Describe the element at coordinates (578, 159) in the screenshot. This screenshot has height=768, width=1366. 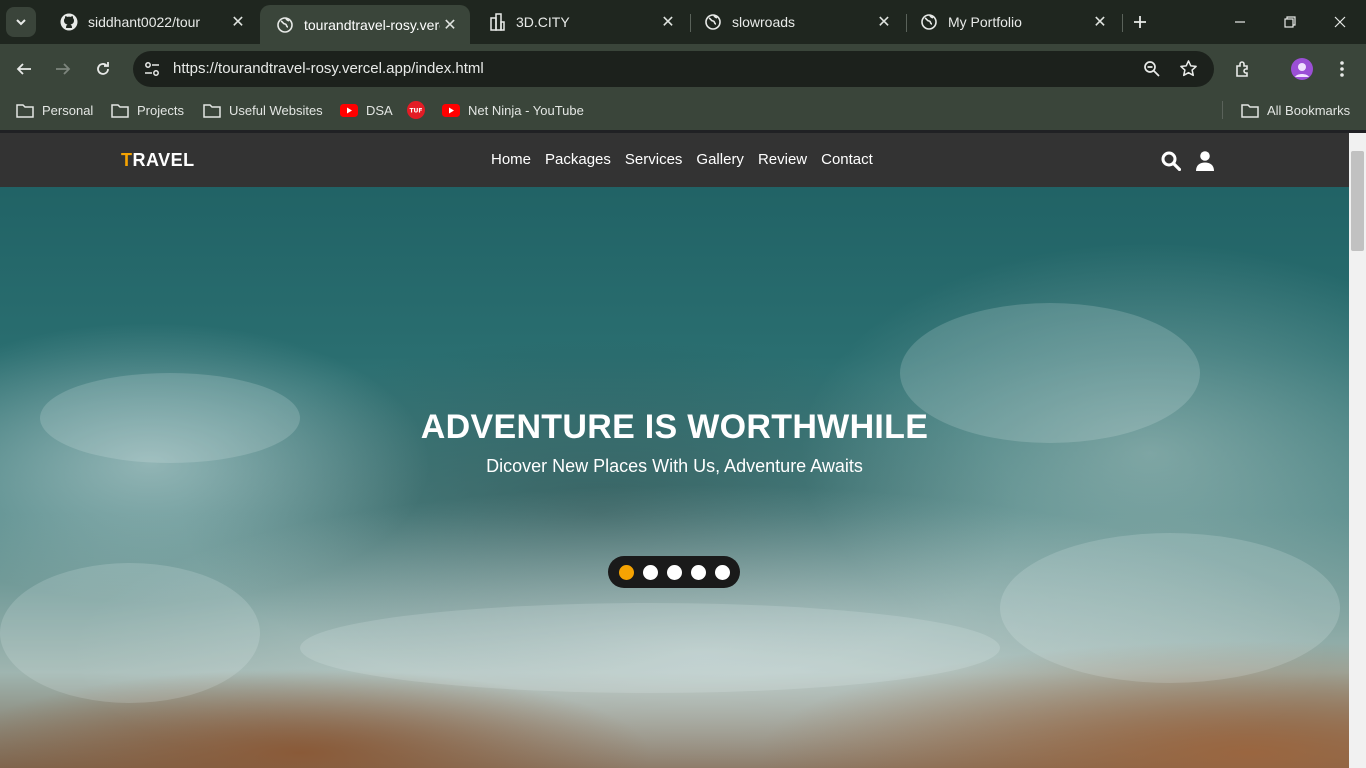
I see `nav-packages: Packages` at that location.